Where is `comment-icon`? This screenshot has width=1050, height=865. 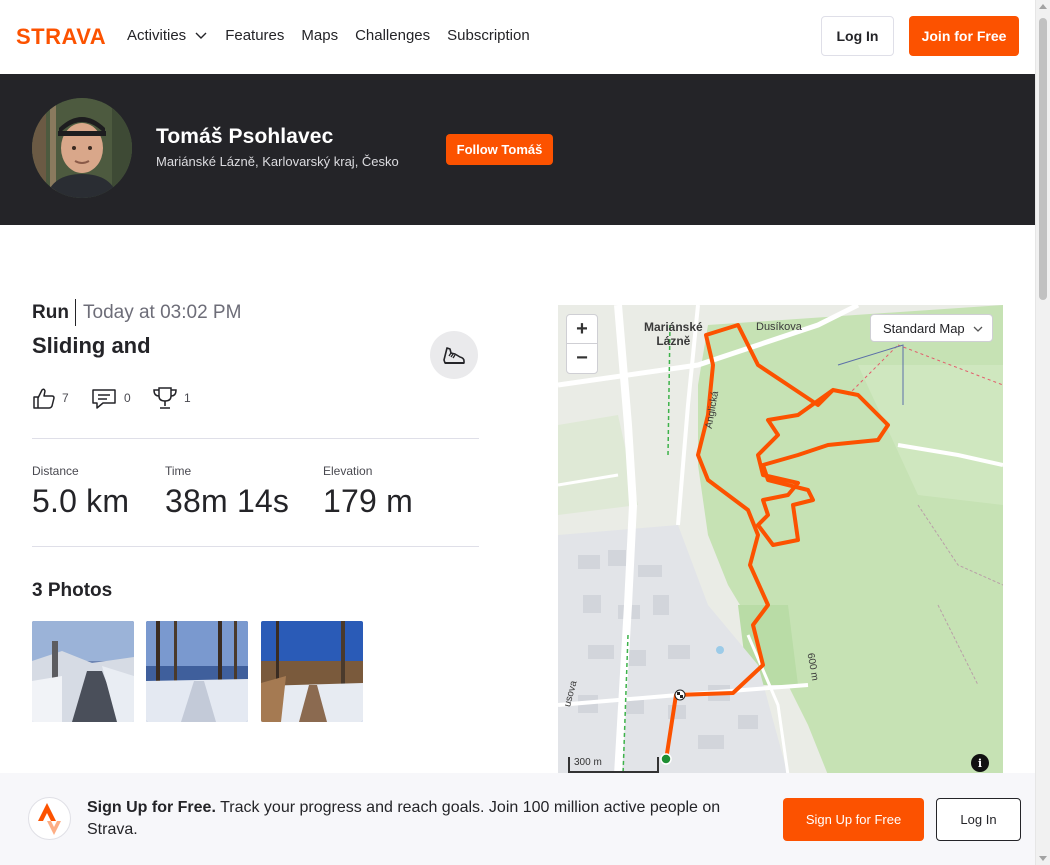
comment-icon is located at coordinates (104, 399).